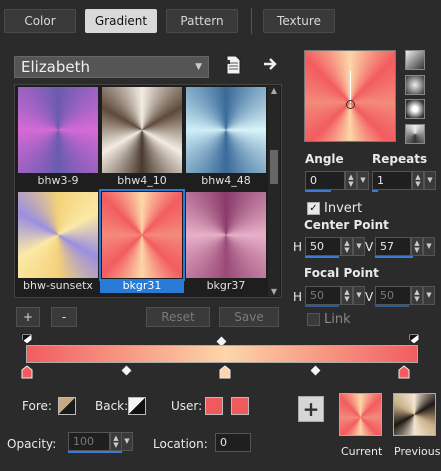 This screenshot has height=471, width=441. I want to click on link-checkbox, so click(313, 319).